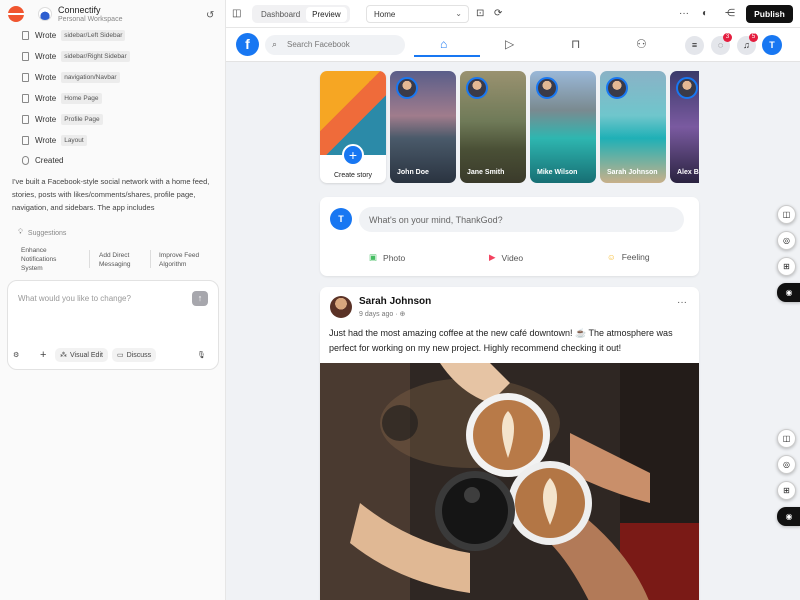 This screenshot has height=600, width=800. What do you see at coordinates (16, 14) in the screenshot?
I see `app-logo-icon` at bounding box center [16, 14].